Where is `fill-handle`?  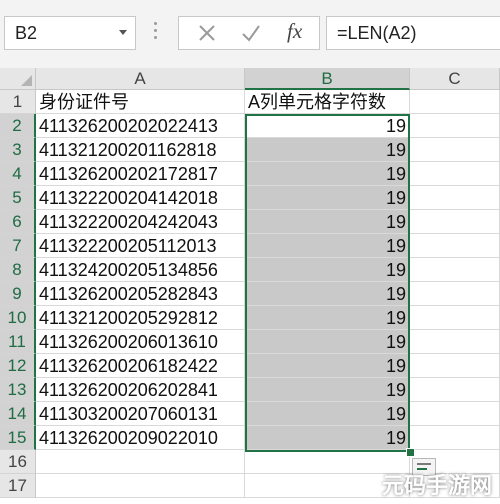
fill-handle is located at coordinates (410, 452).